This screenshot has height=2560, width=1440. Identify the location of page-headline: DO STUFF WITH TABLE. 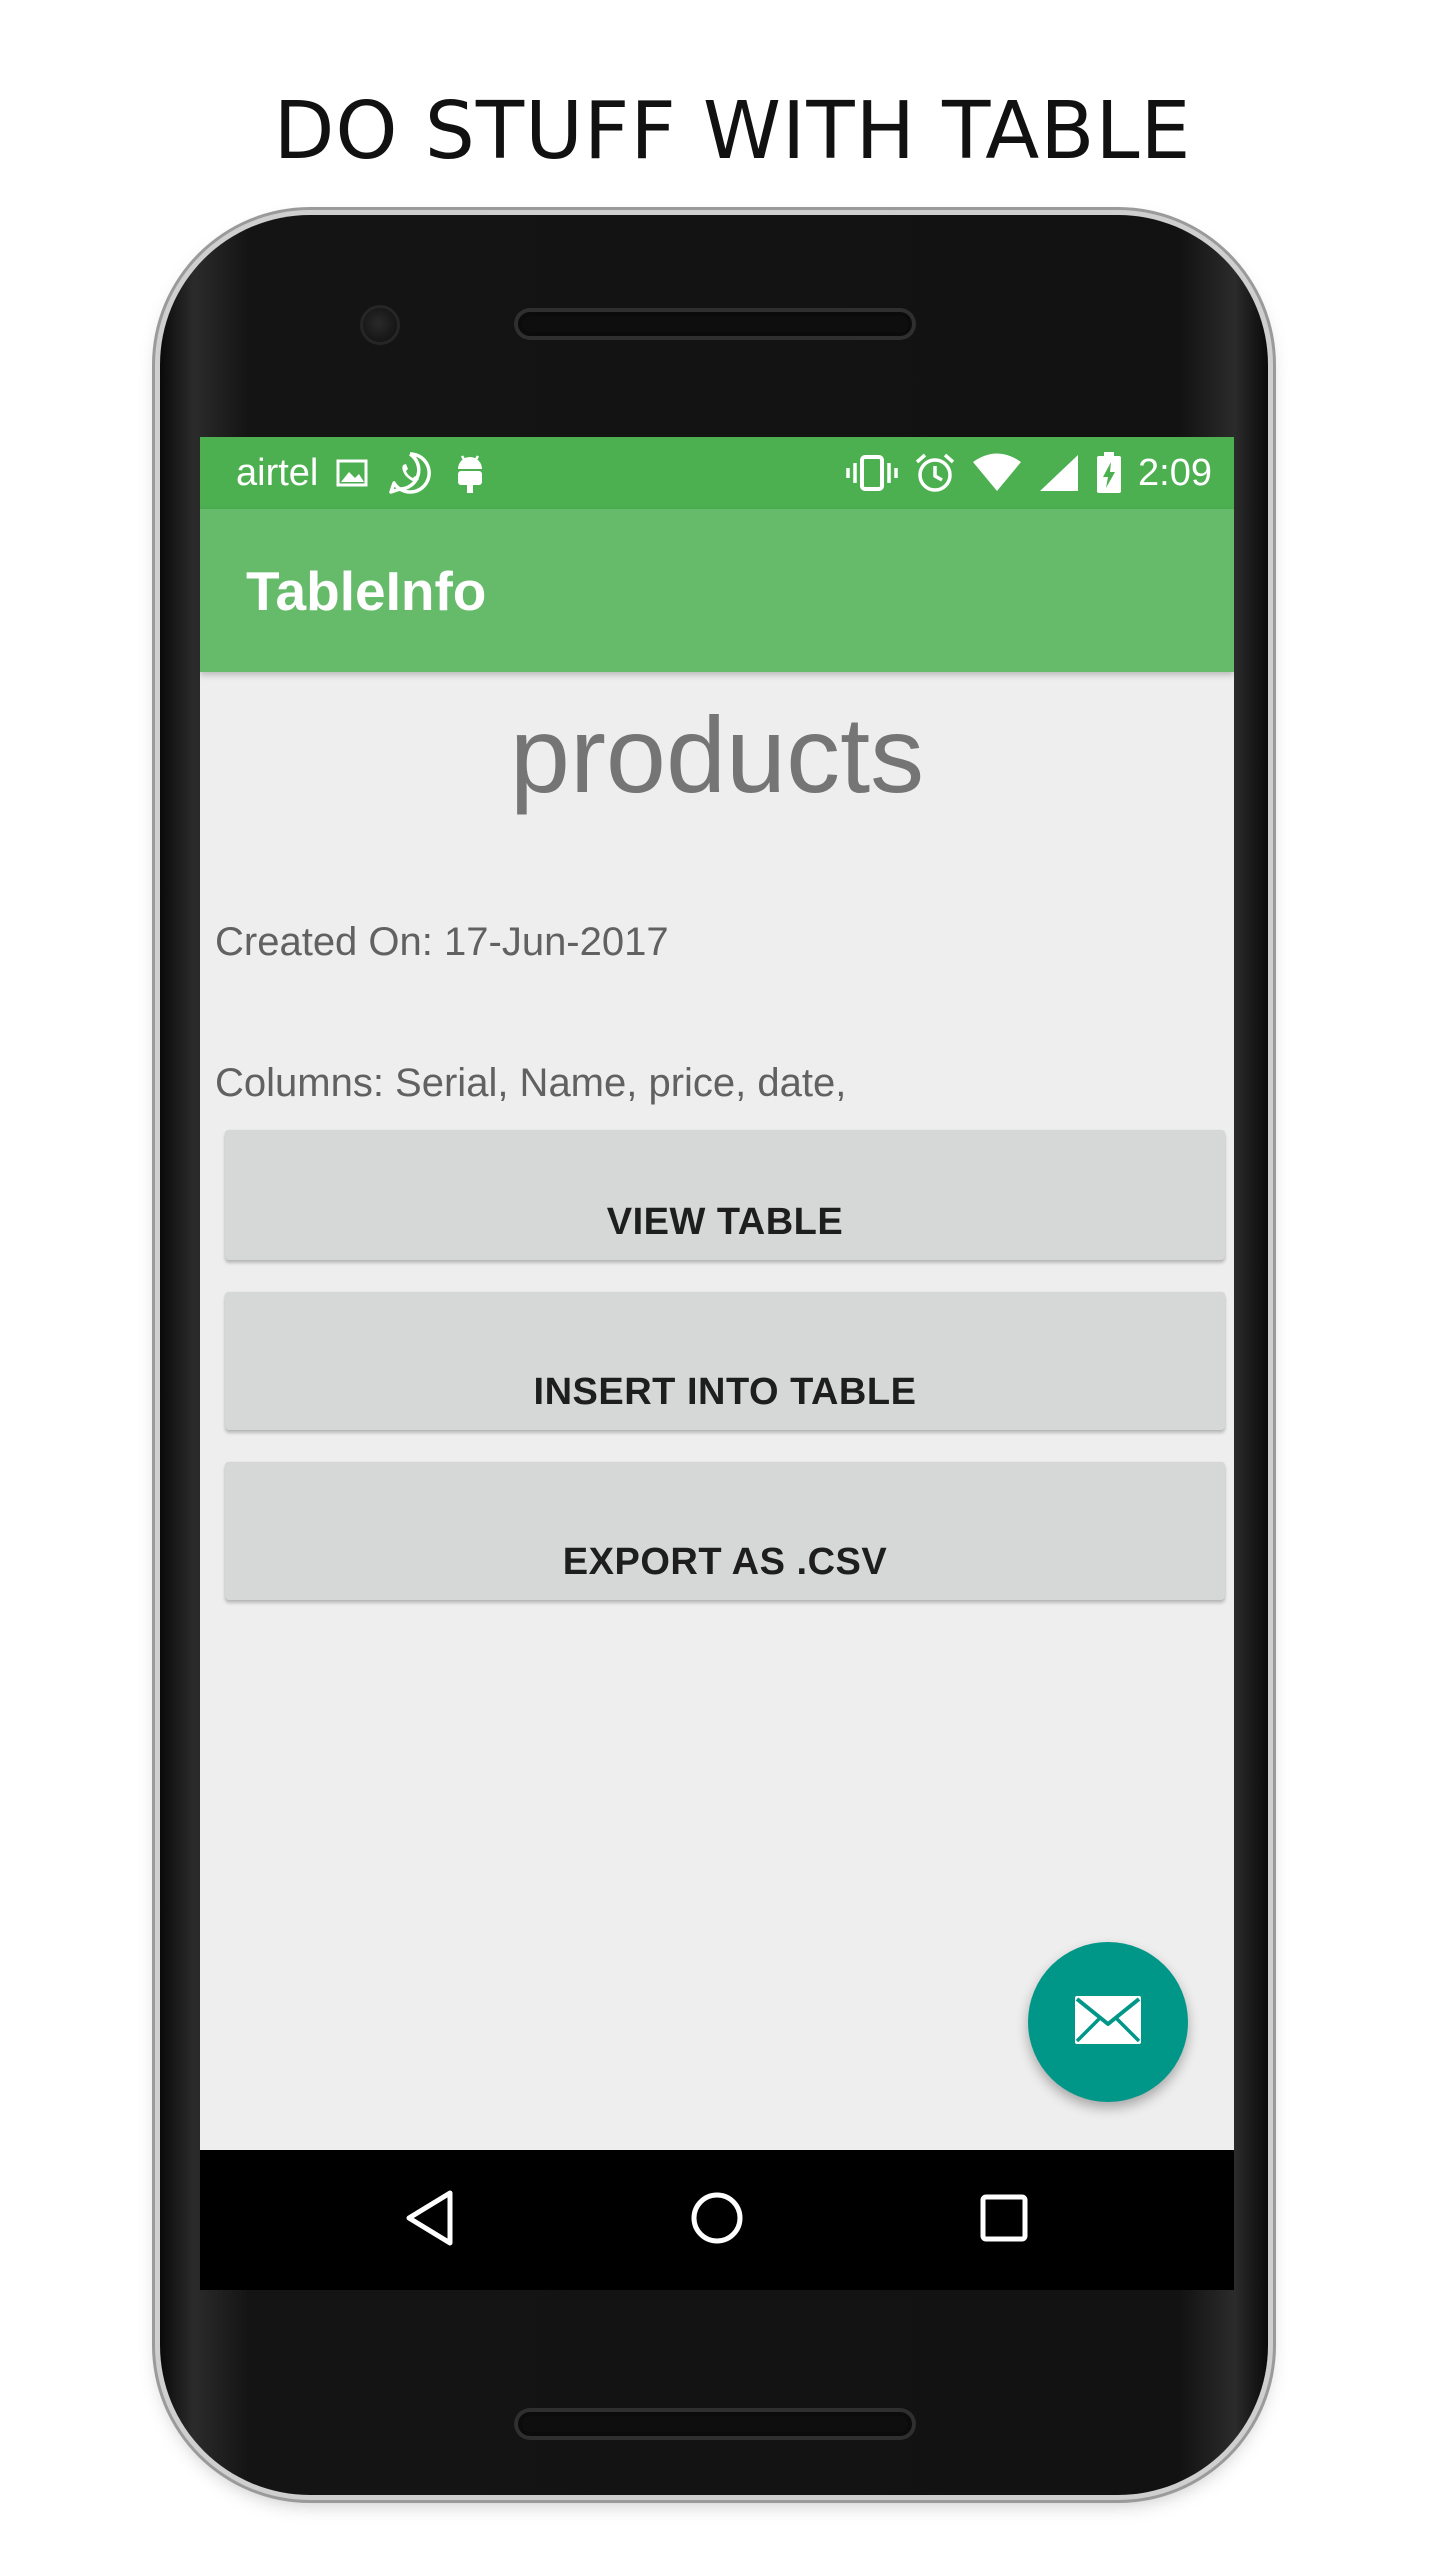
(732, 131).